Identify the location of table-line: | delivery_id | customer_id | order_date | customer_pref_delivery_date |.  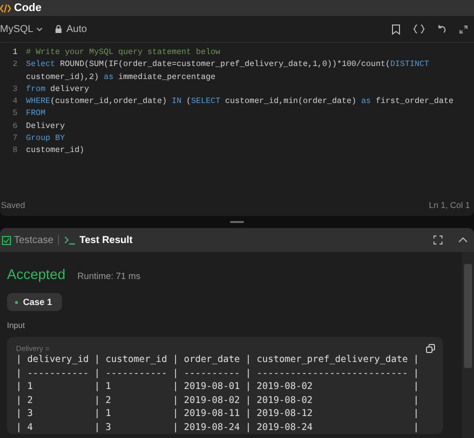
(218, 359).